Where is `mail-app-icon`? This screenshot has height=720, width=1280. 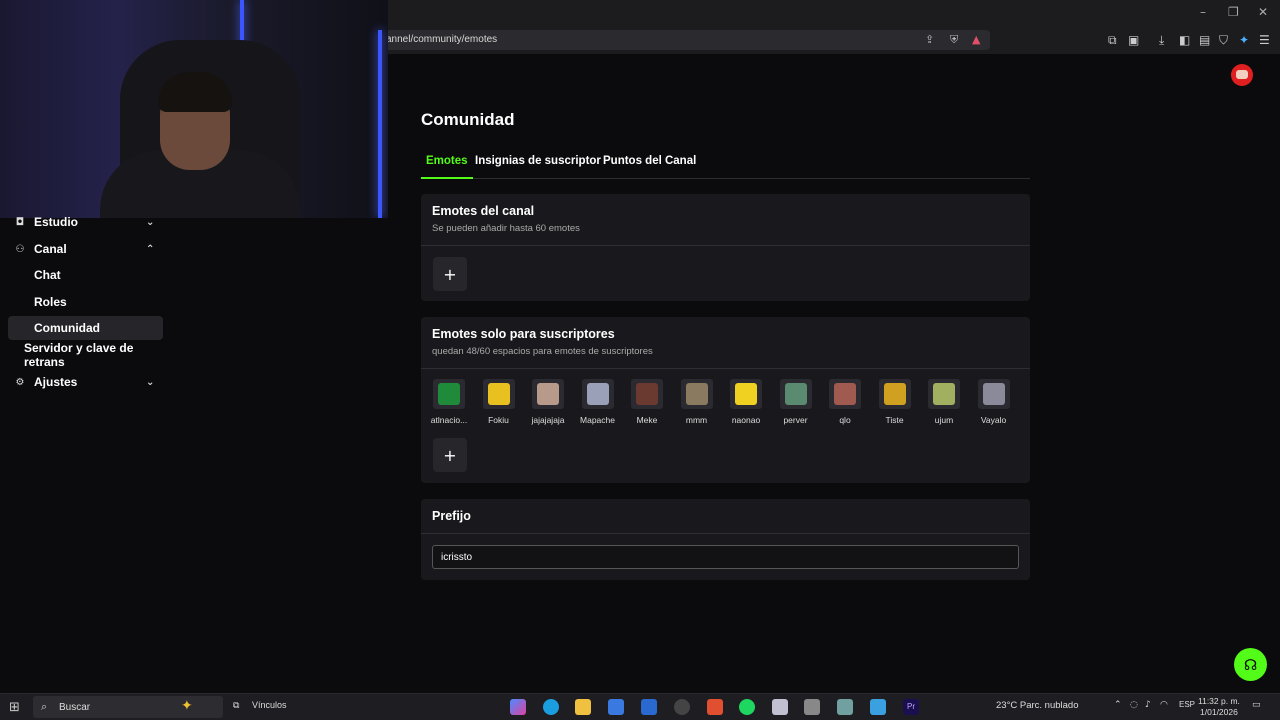 mail-app-icon is located at coordinates (649, 707).